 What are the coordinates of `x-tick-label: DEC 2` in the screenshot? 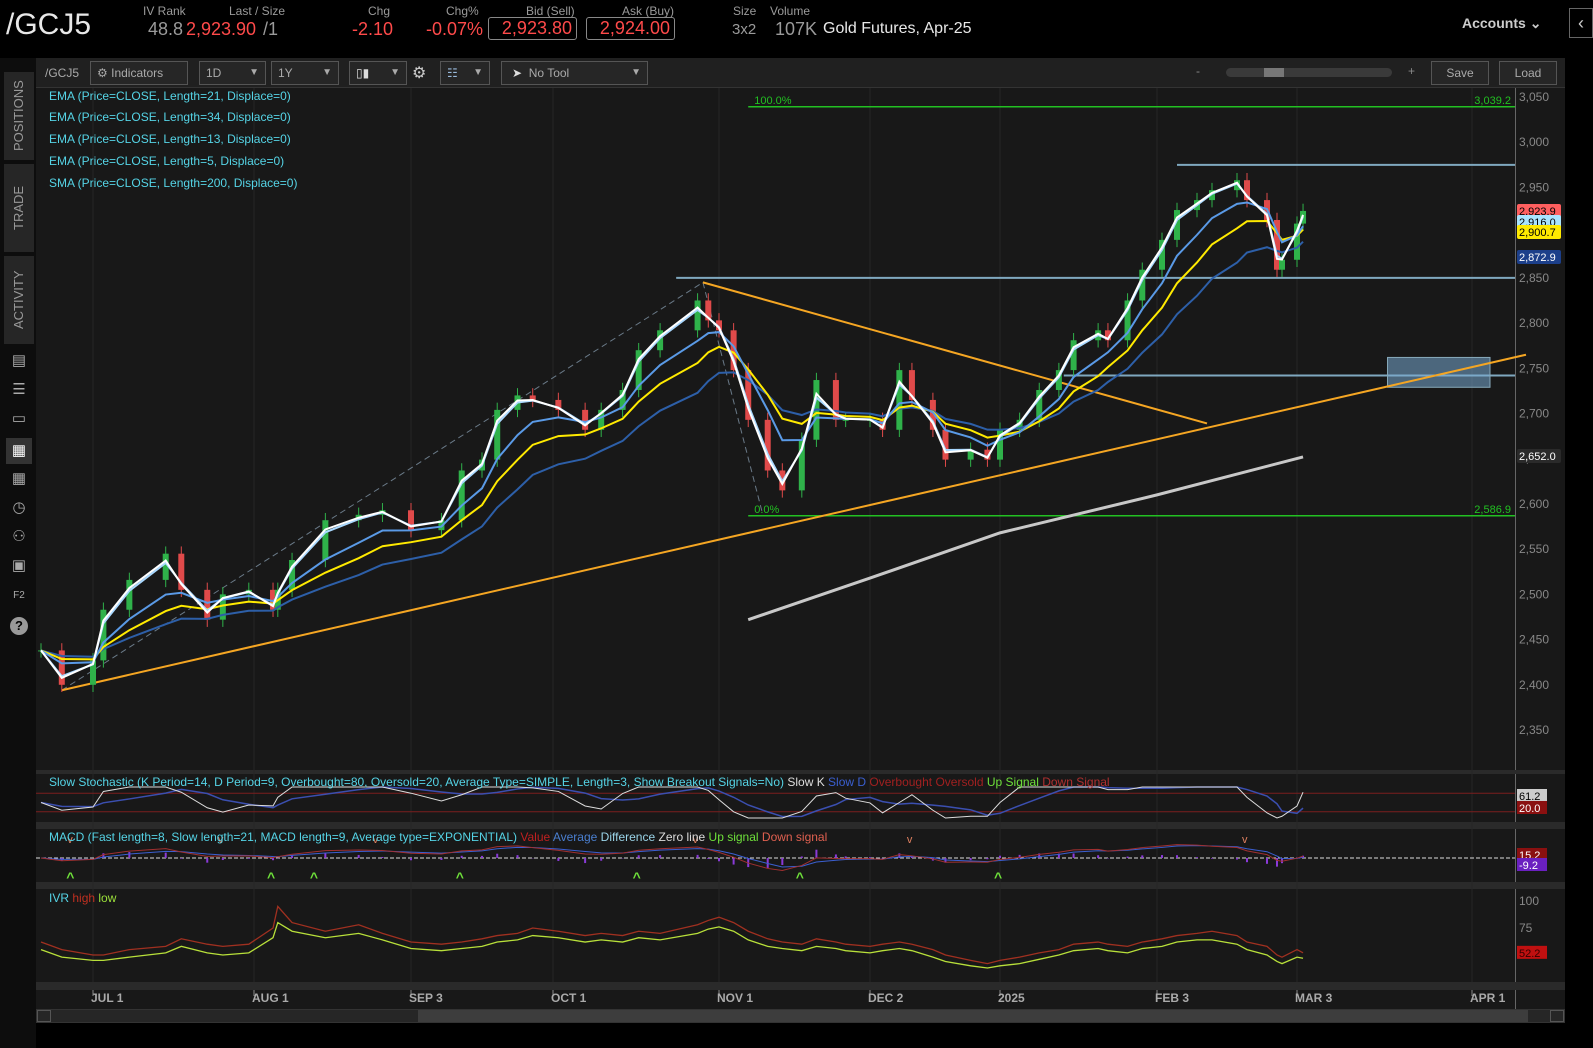 It's located at (886, 998).